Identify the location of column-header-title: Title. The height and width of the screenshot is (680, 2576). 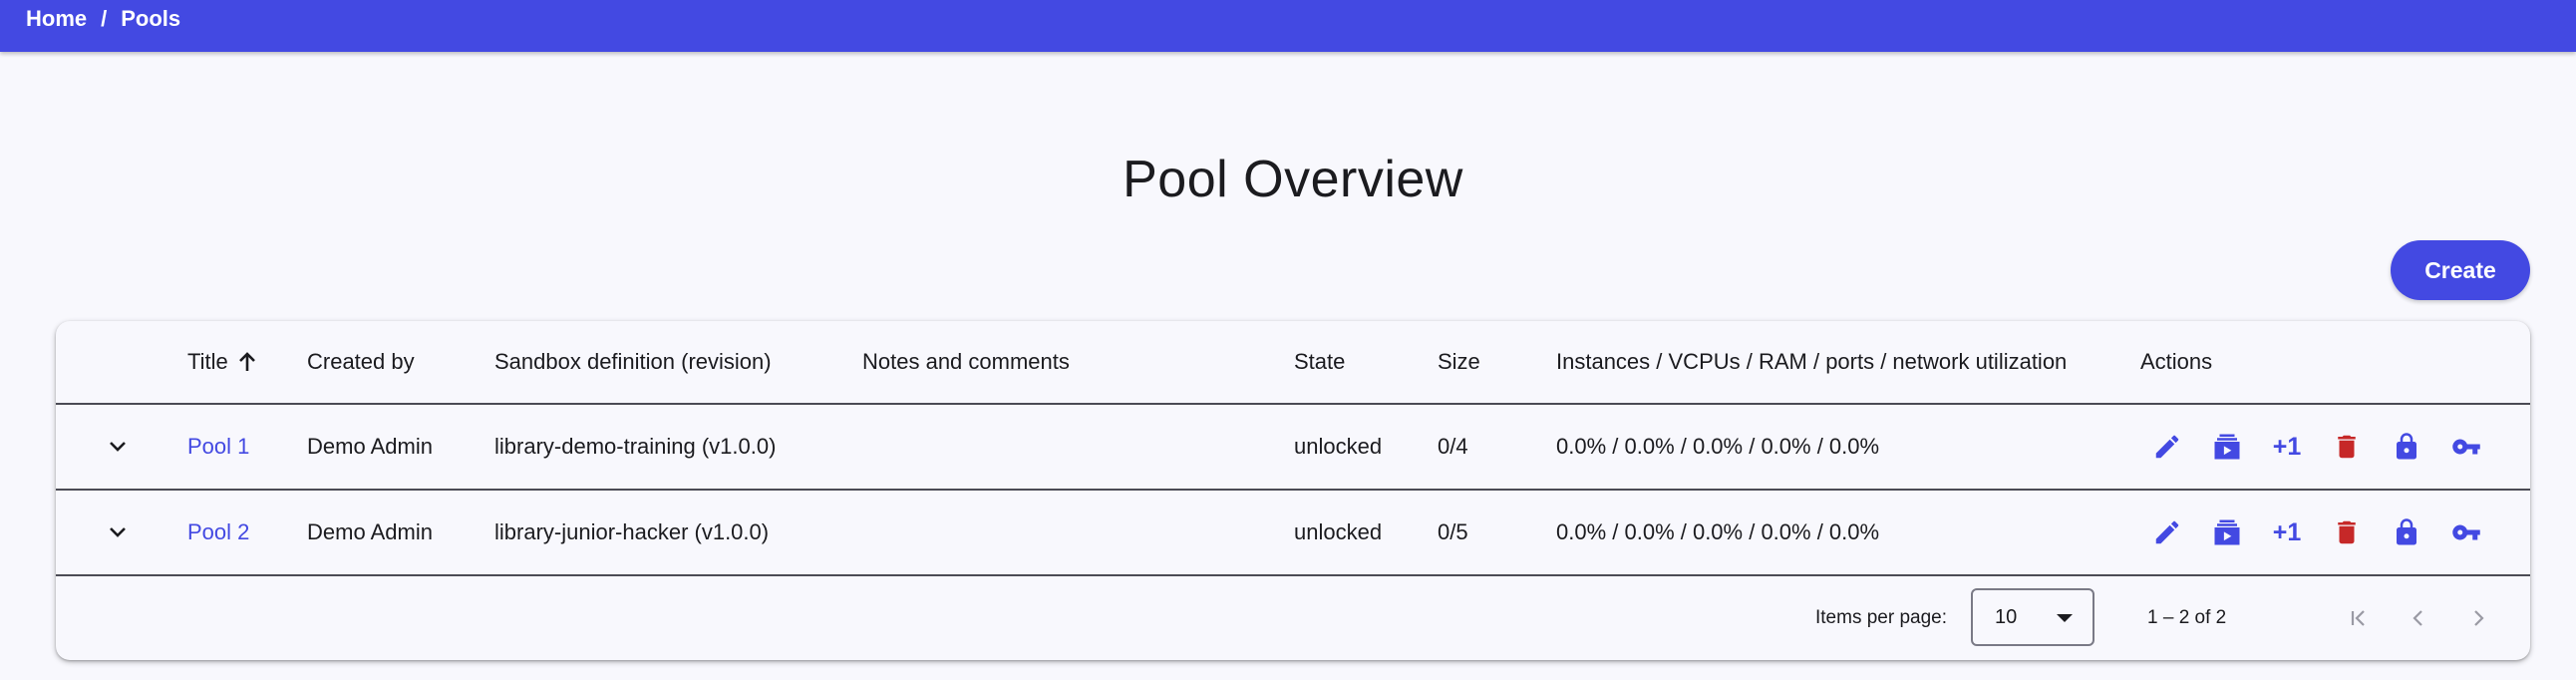
(221, 362).